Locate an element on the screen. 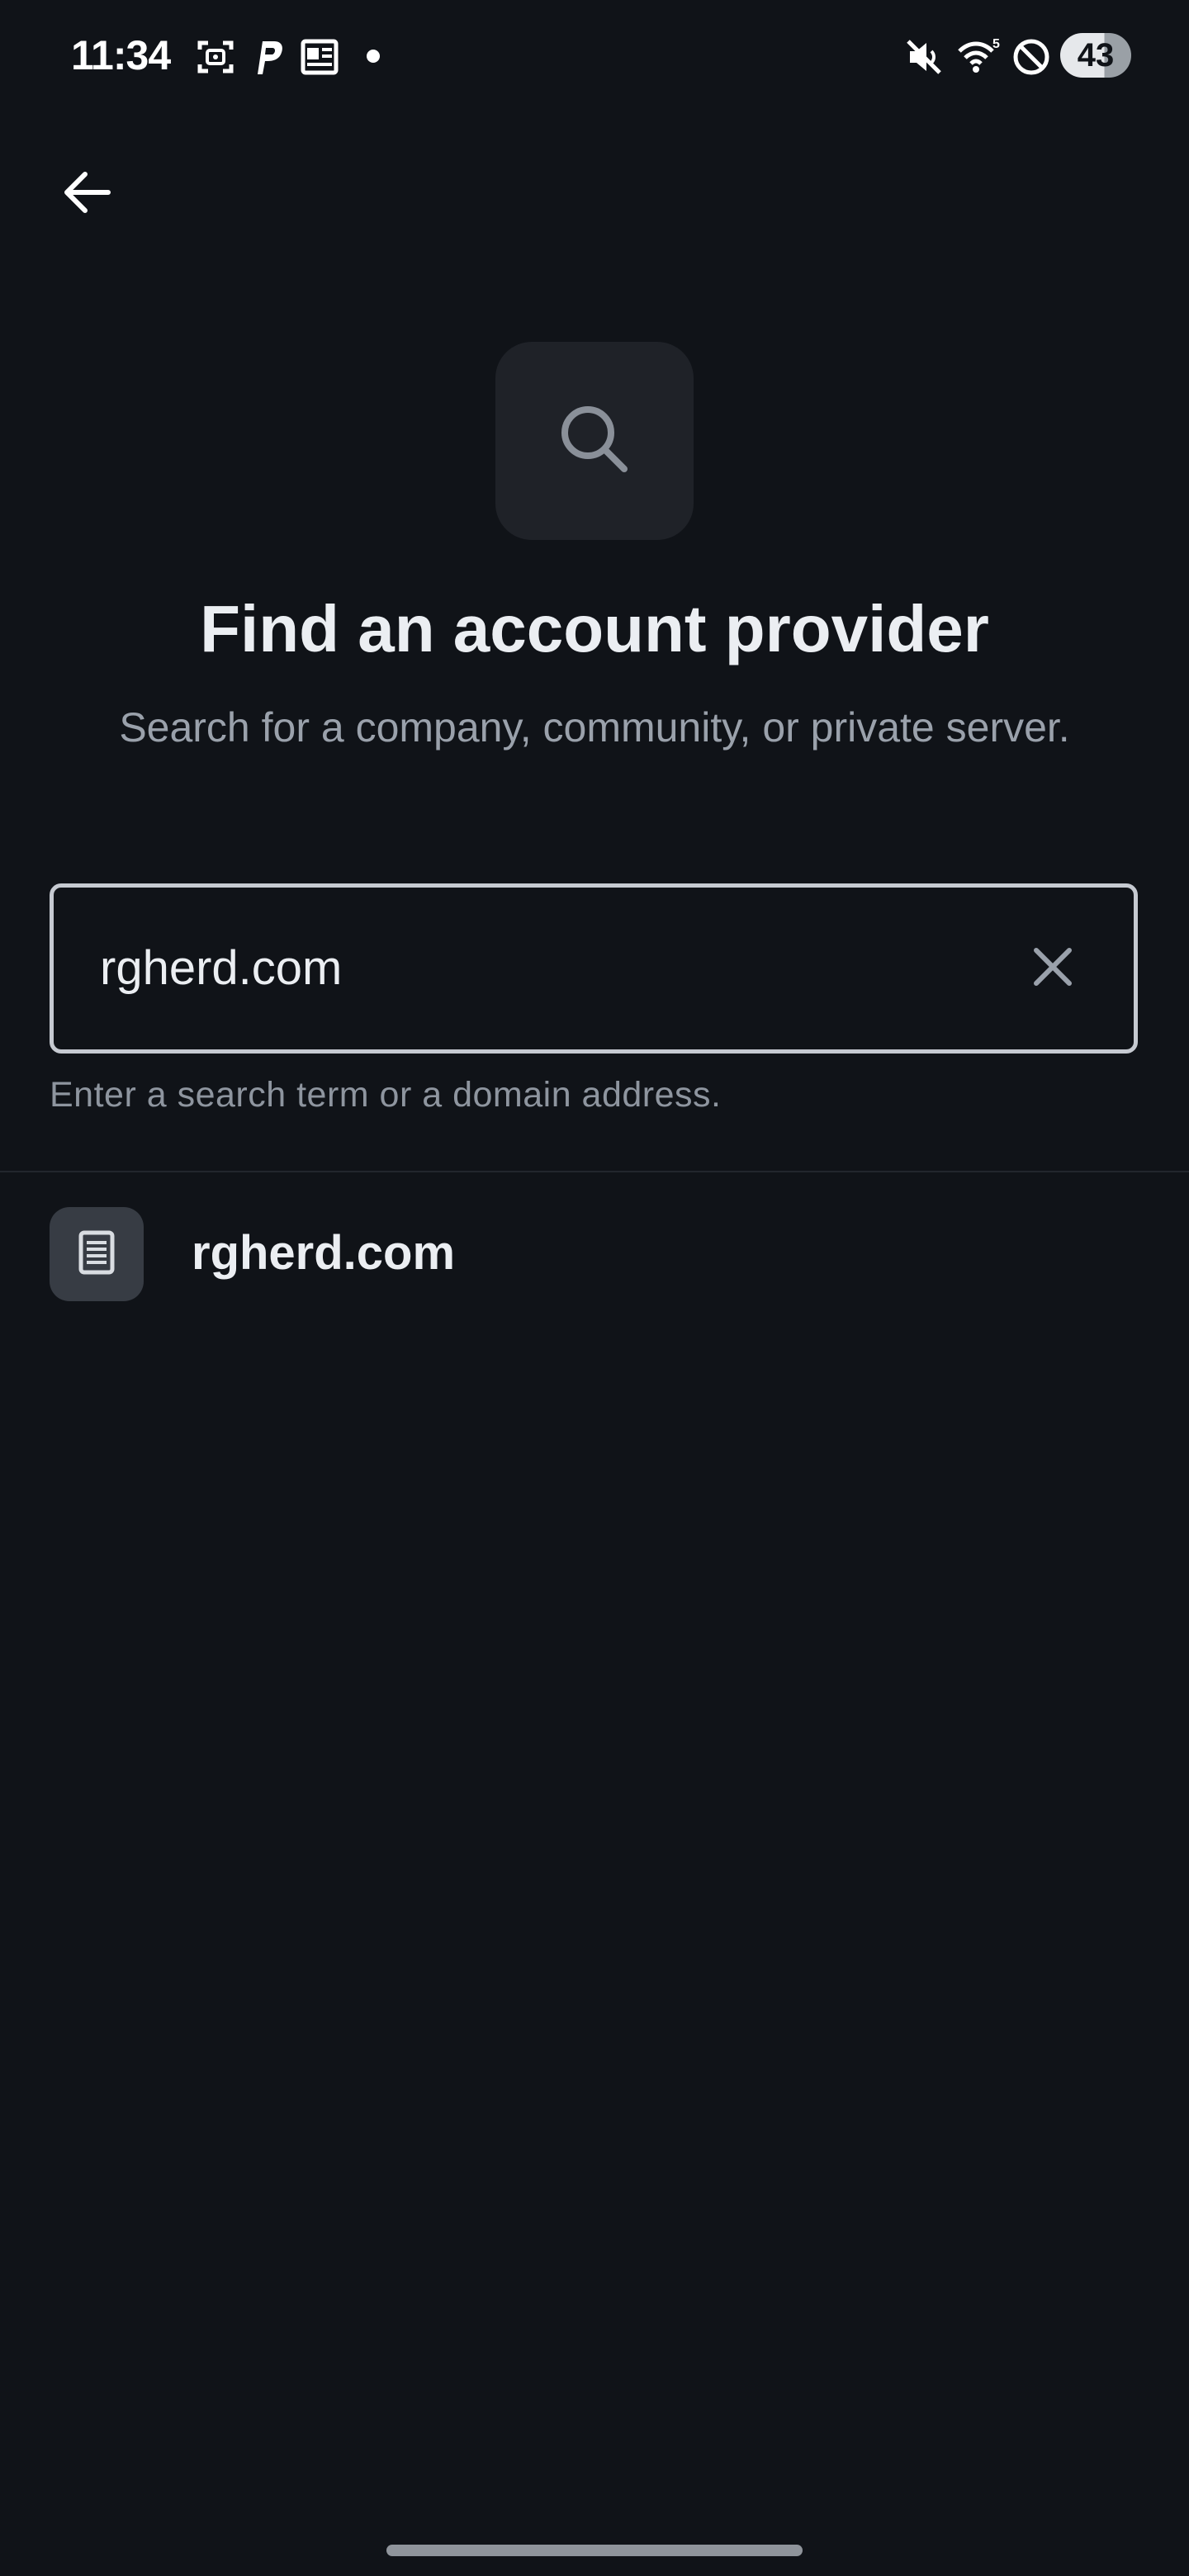 Image resolution: width=1189 pixels, height=2576 pixels. notification-dot-icon is located at coordinates (373, 58).